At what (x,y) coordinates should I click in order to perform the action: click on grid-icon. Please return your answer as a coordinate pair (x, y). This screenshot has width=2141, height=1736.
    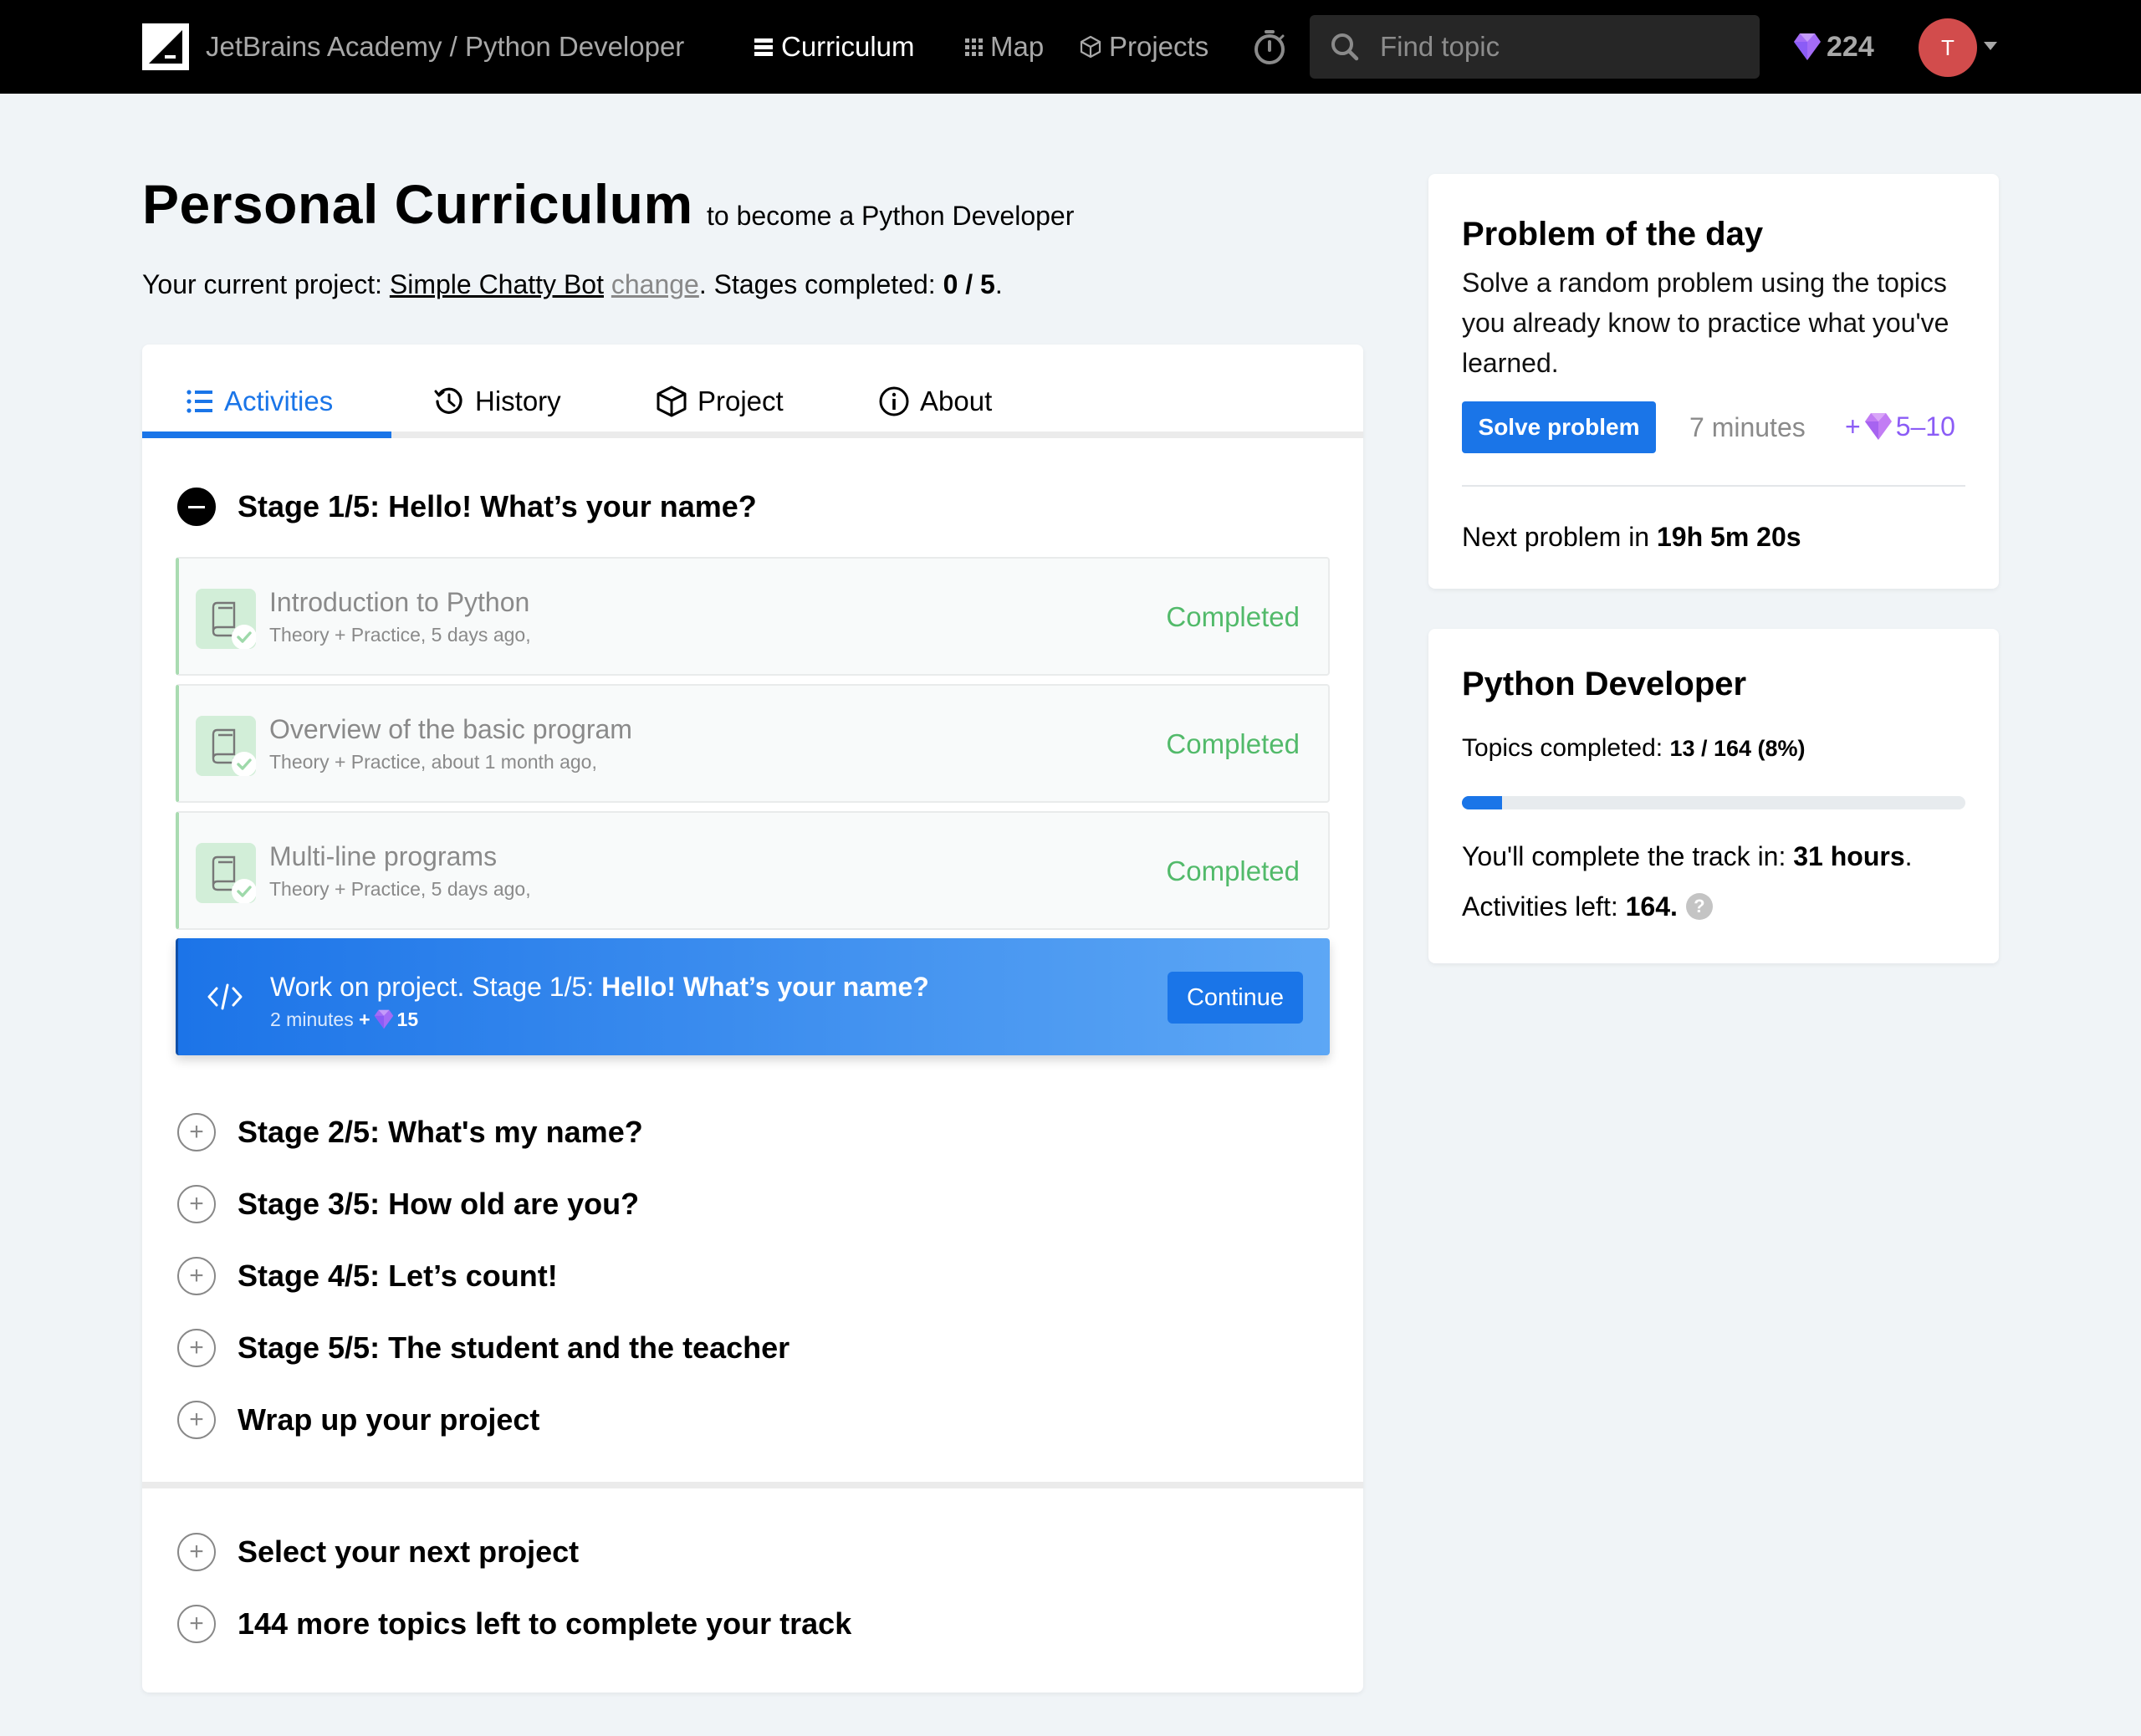
    Looking at the image, I should click on (974, 47).